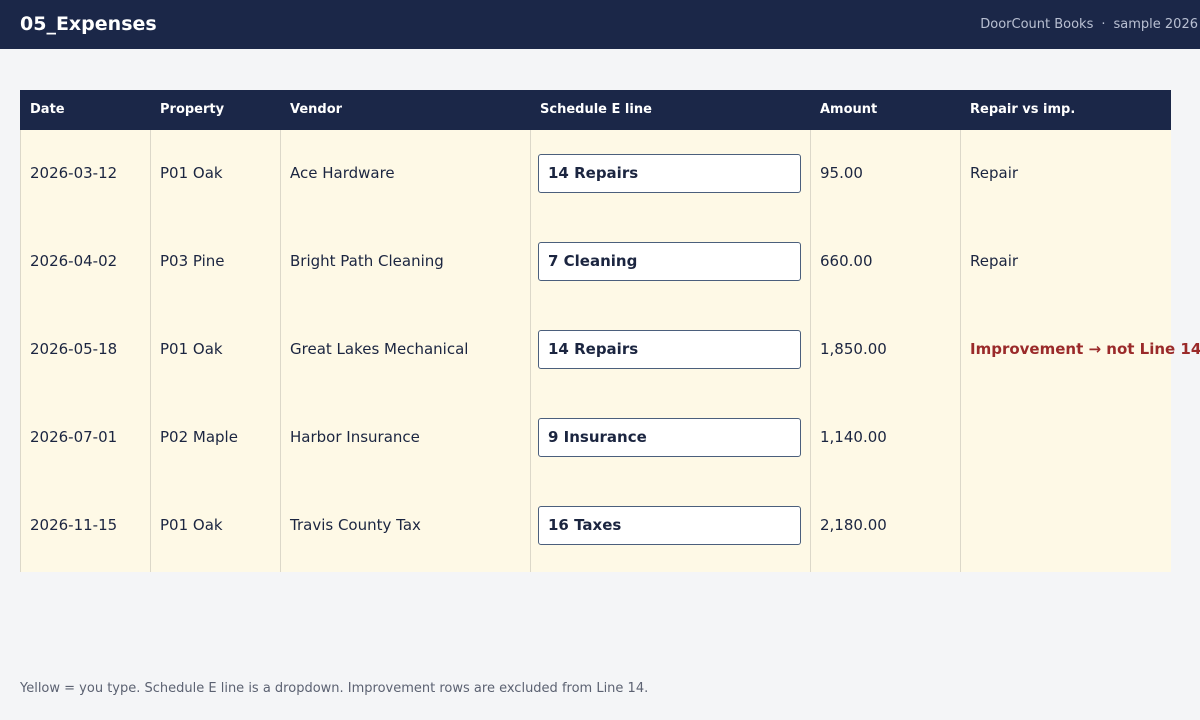  I want to click on date-cell: 2026-05-18, so click(73, 349).